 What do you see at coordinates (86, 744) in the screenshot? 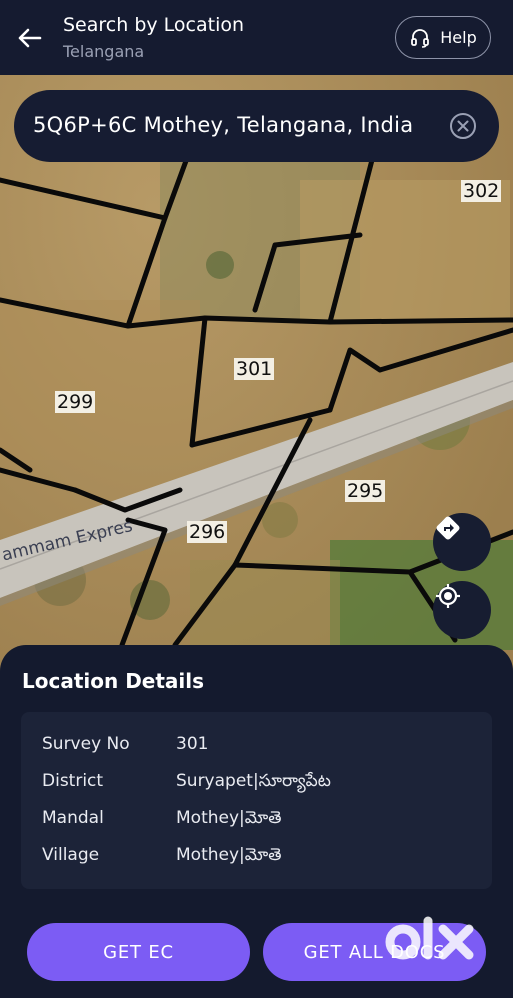
I see `detail-label: Survey No` at bounding box center [86, 744].